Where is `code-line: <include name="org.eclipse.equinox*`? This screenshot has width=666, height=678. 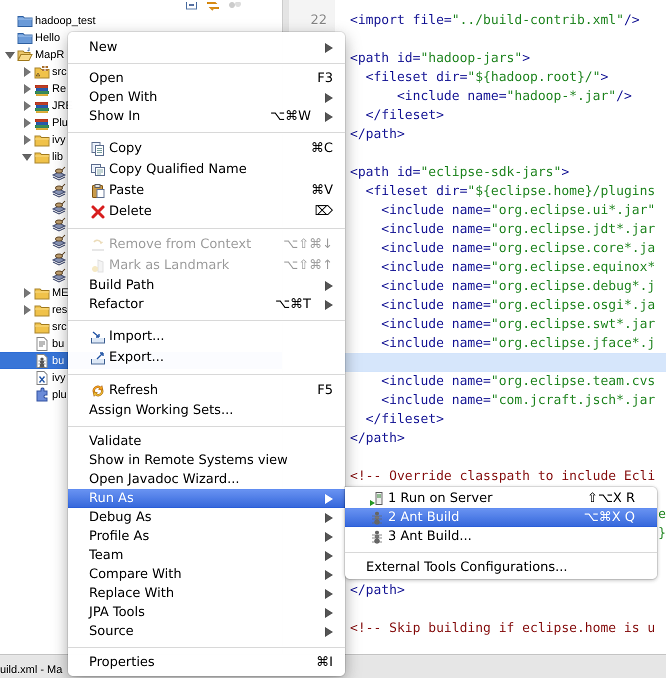 code-line: <include name="org.eclipse.equinox* is located at coordinates (518, 268).